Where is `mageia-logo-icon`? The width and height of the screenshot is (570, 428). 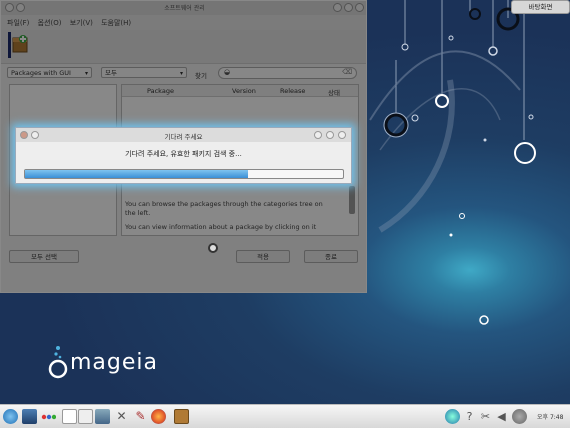
mageia-logo-icon is located at coordinates (58, 362).